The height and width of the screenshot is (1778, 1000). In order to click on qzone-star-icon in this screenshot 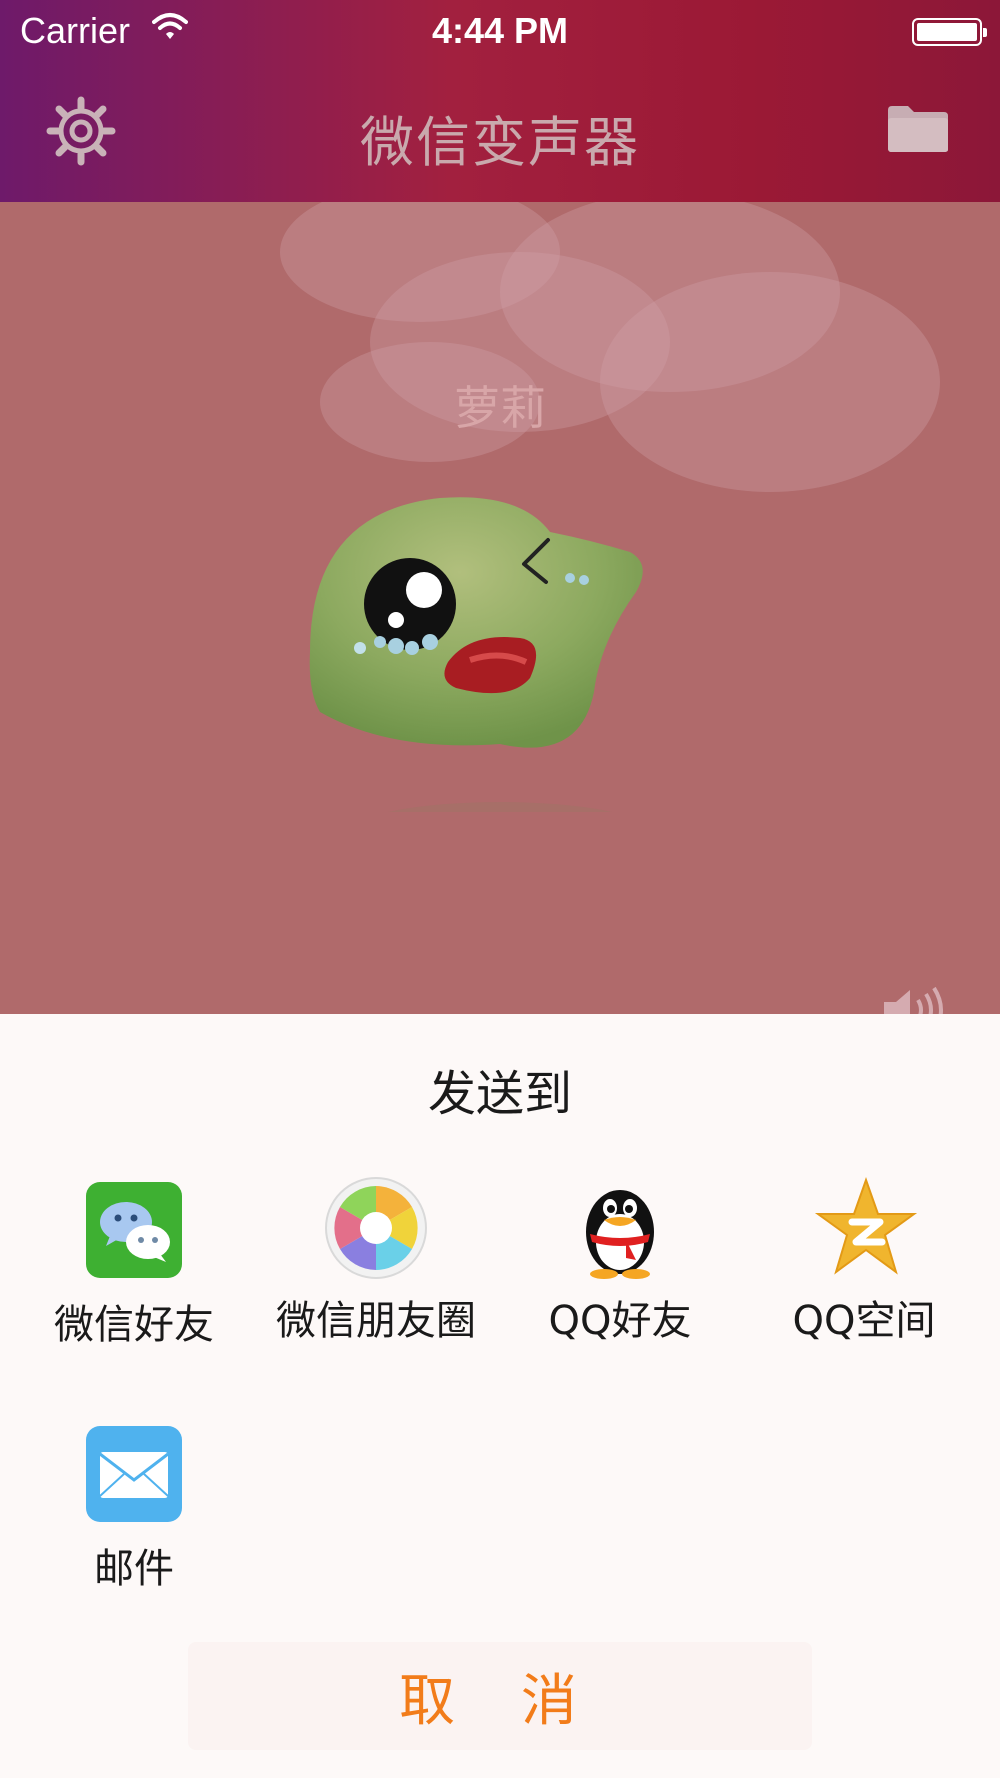, I will do `click(866, 1228)`.